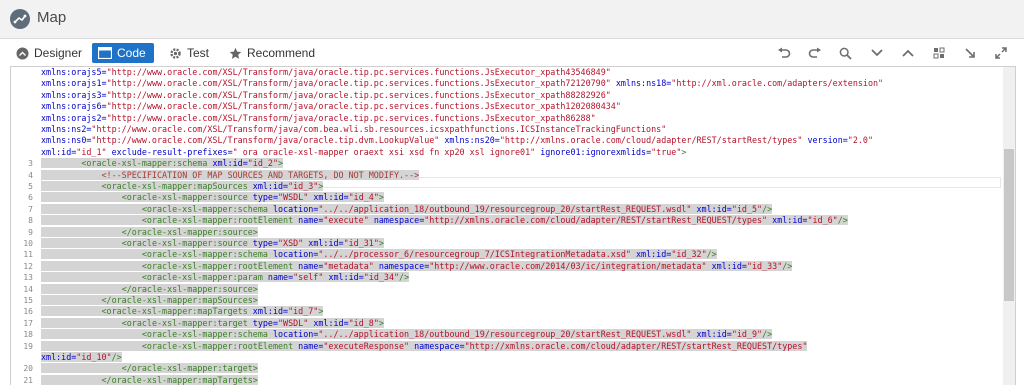 This screenshot has width=1024, height=385. I want to click on code-line: 21 </oracle-xsl-mapper:mapTargets>, so click(506, 379).